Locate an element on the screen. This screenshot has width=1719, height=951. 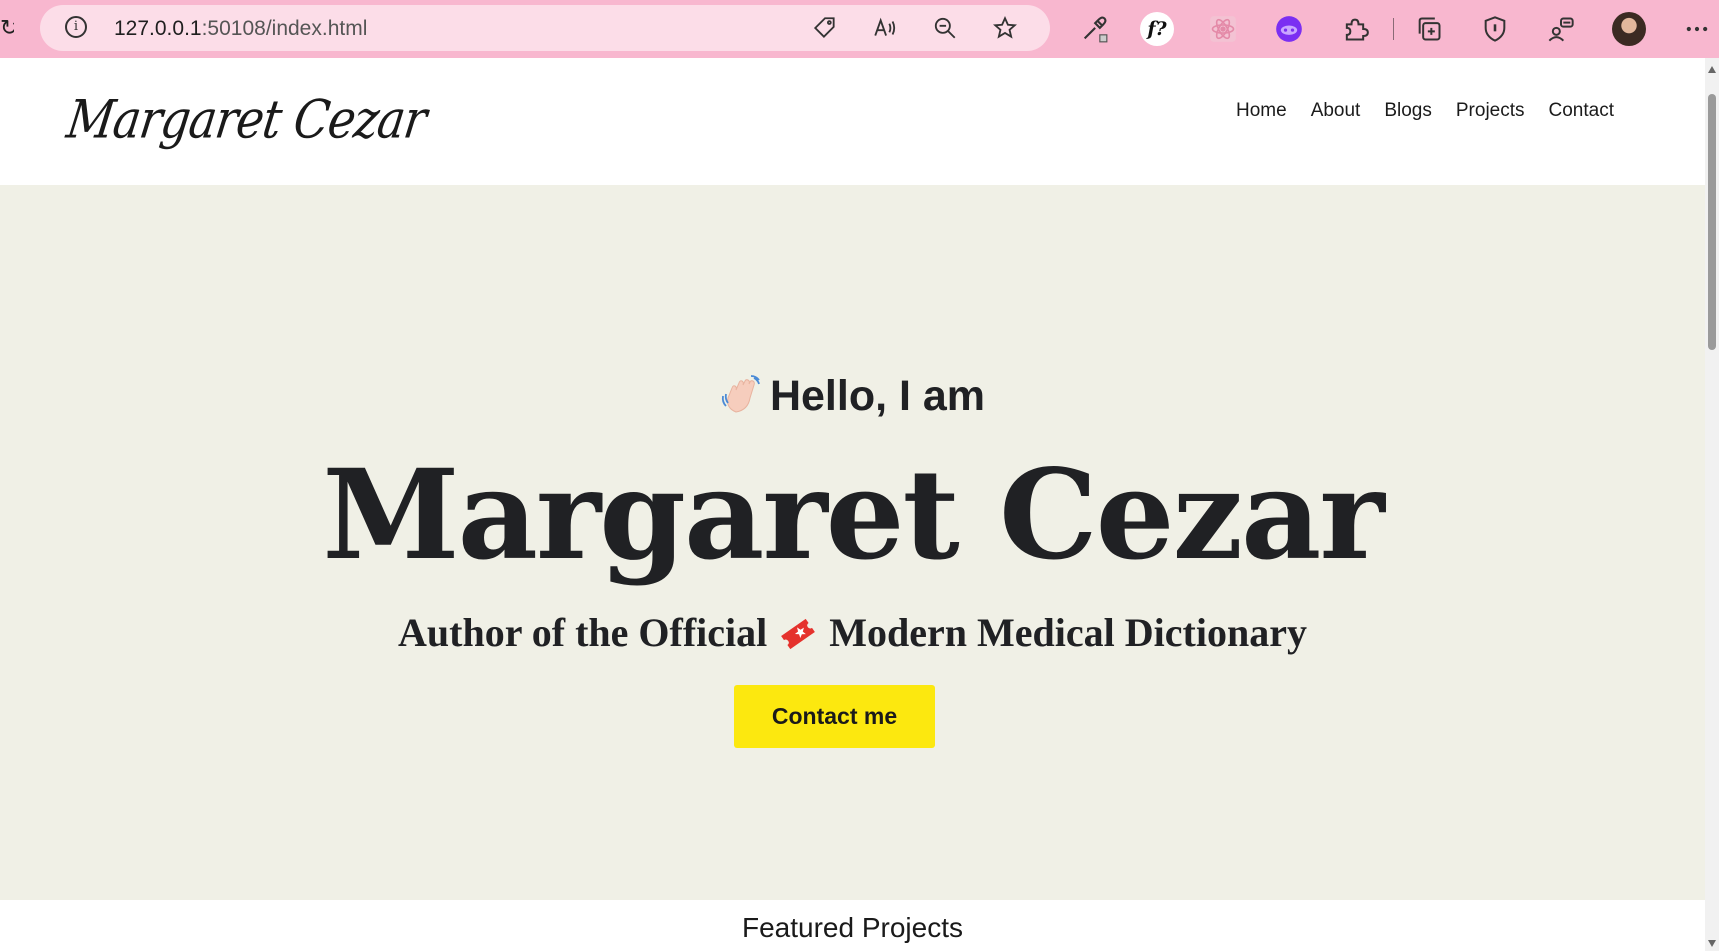
tag-icon is located at coordinates (825, 28).